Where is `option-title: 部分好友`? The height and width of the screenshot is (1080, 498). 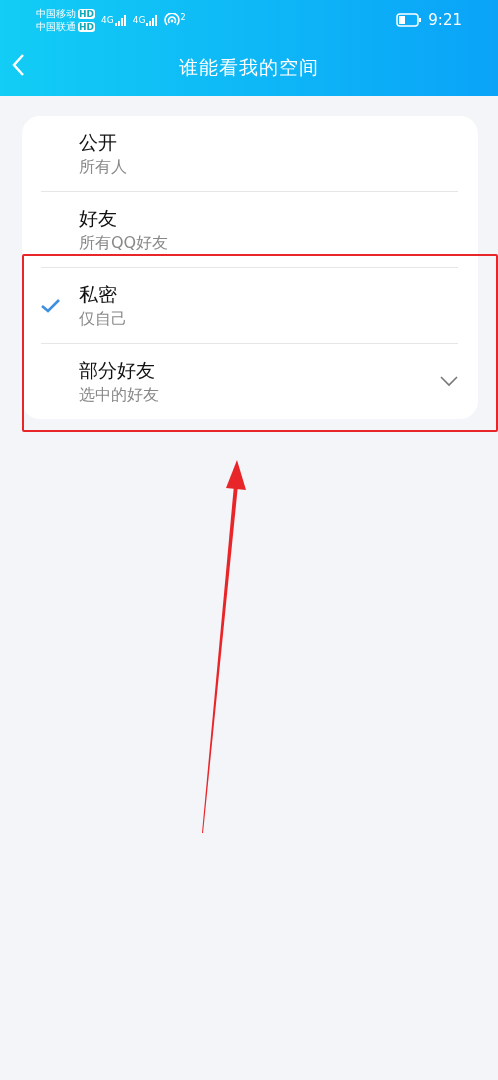 option-title: 部分好友 is located at coordinates (117, 370).